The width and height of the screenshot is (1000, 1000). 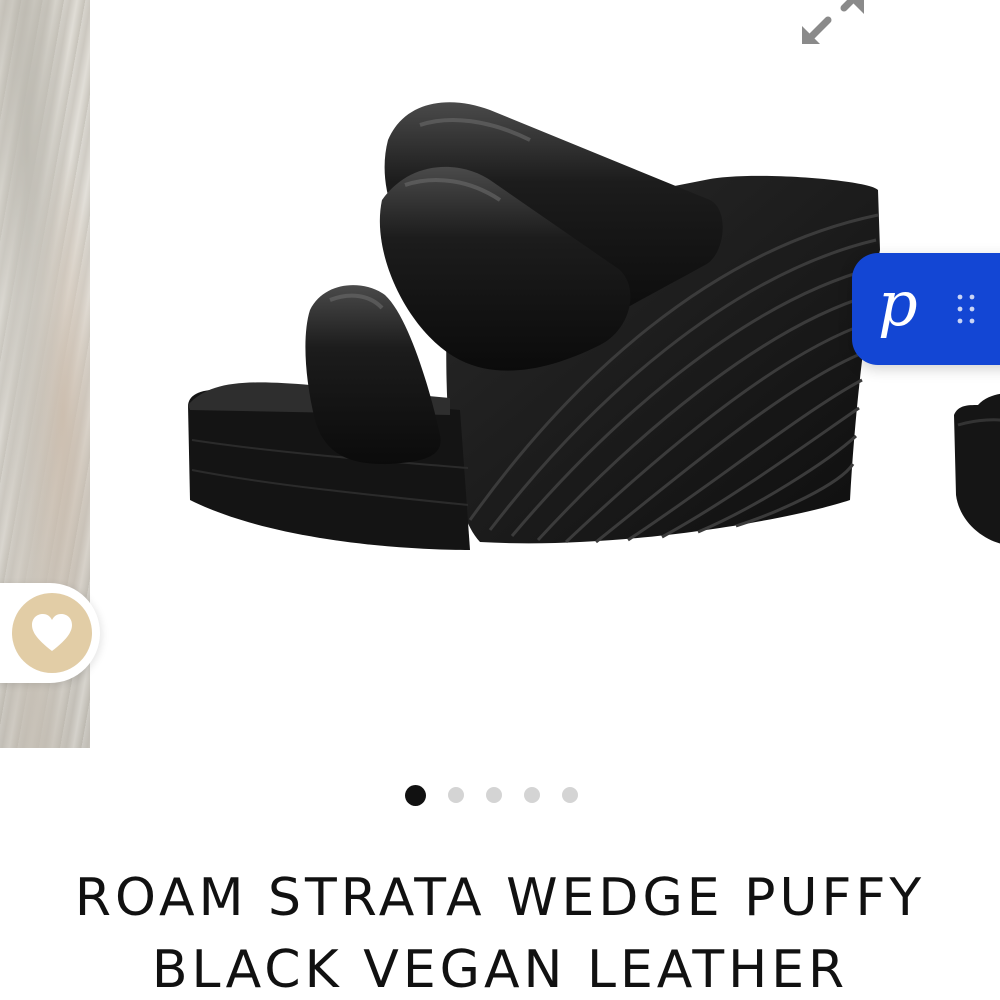 What do you see at coordinates (974, 470) in the screenshot?
I see `next-gallery-image-peek` at bounding box center [974, 470].